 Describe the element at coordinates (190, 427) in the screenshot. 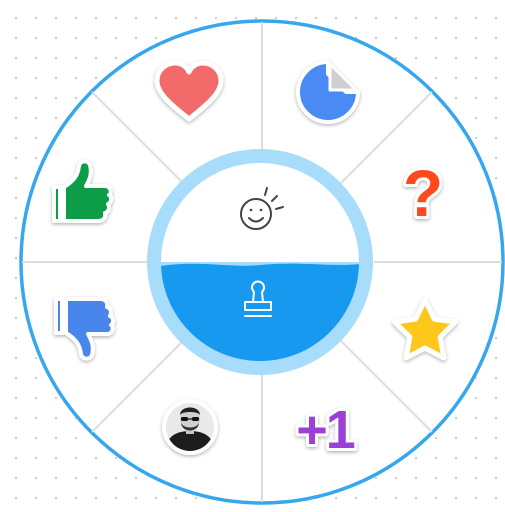

I see `avatar-sticker` at that location.